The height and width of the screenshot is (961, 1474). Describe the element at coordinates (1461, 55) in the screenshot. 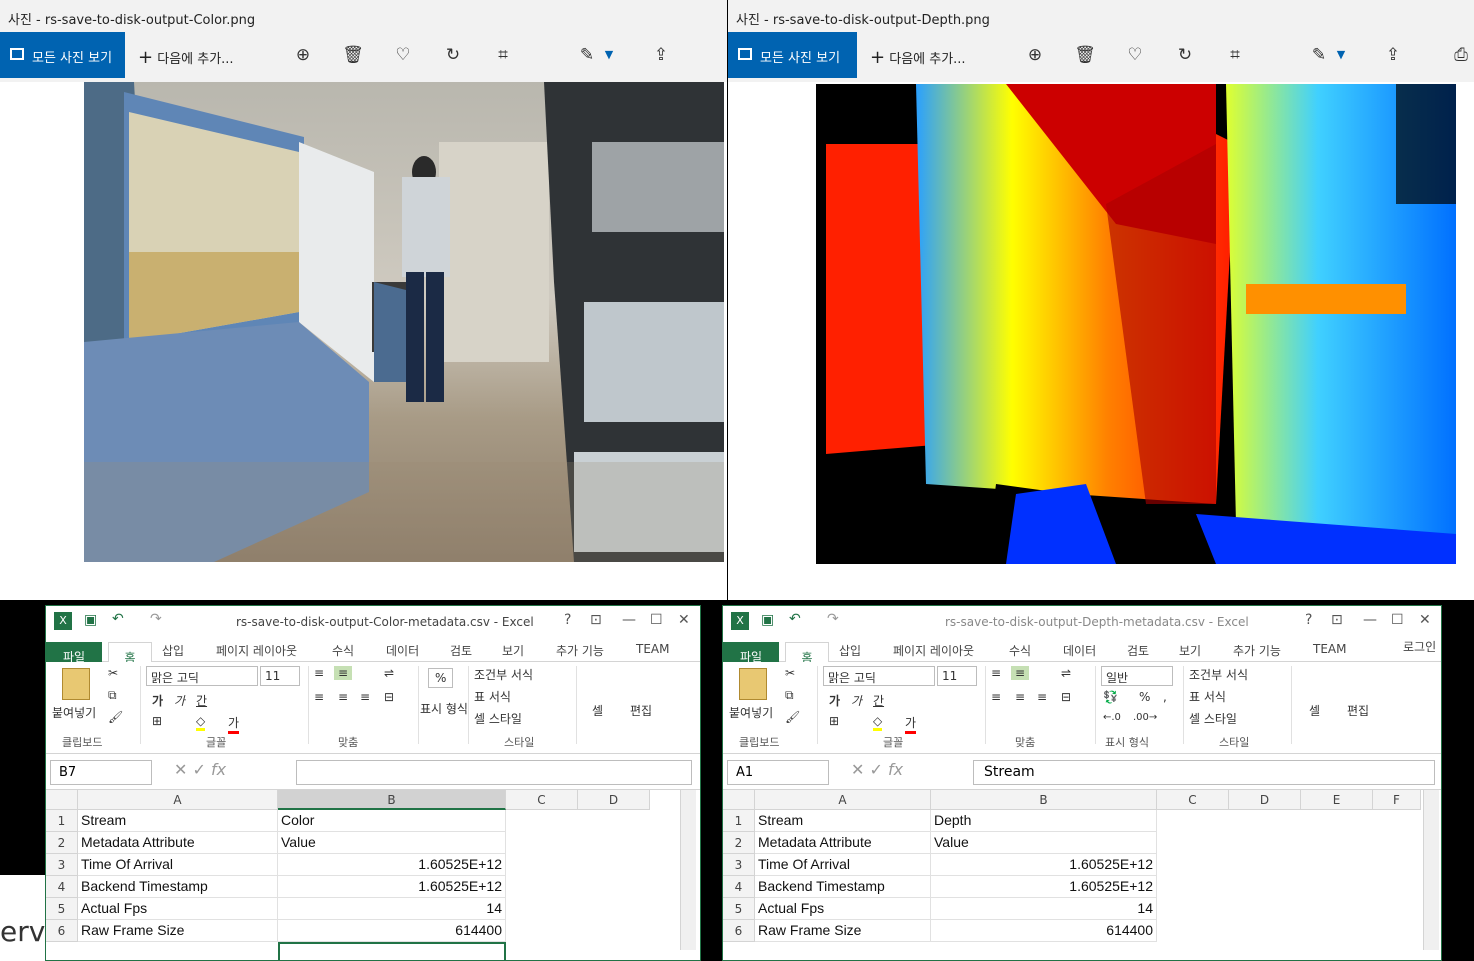

I see `print-icon: ⎙` at that location.